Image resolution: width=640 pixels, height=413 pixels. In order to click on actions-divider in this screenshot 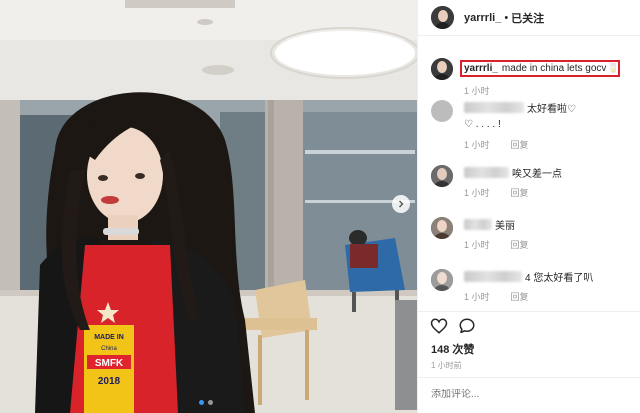, I will do `click(529, 311)`.